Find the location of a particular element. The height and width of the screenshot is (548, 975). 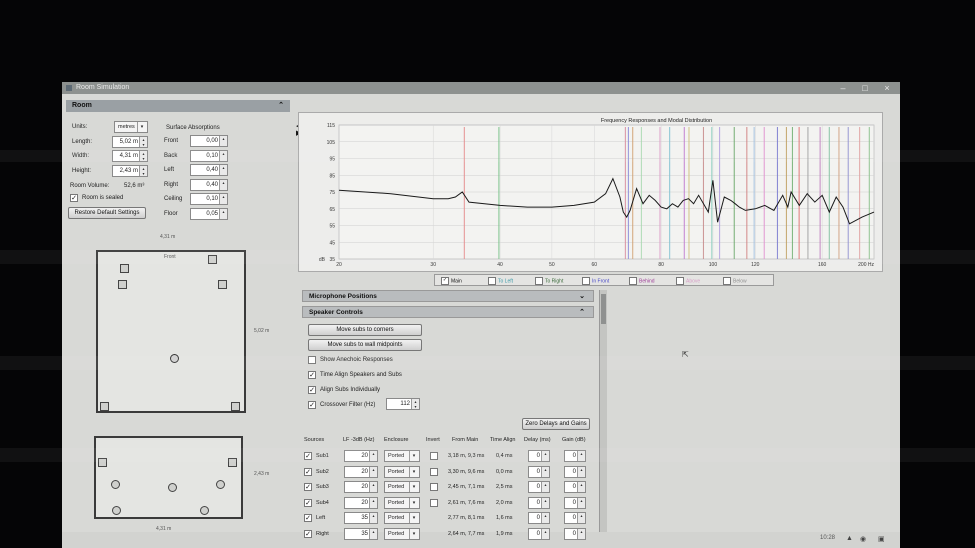

width-spinner: ▴ ▾ is located at coordinates (143, 156).